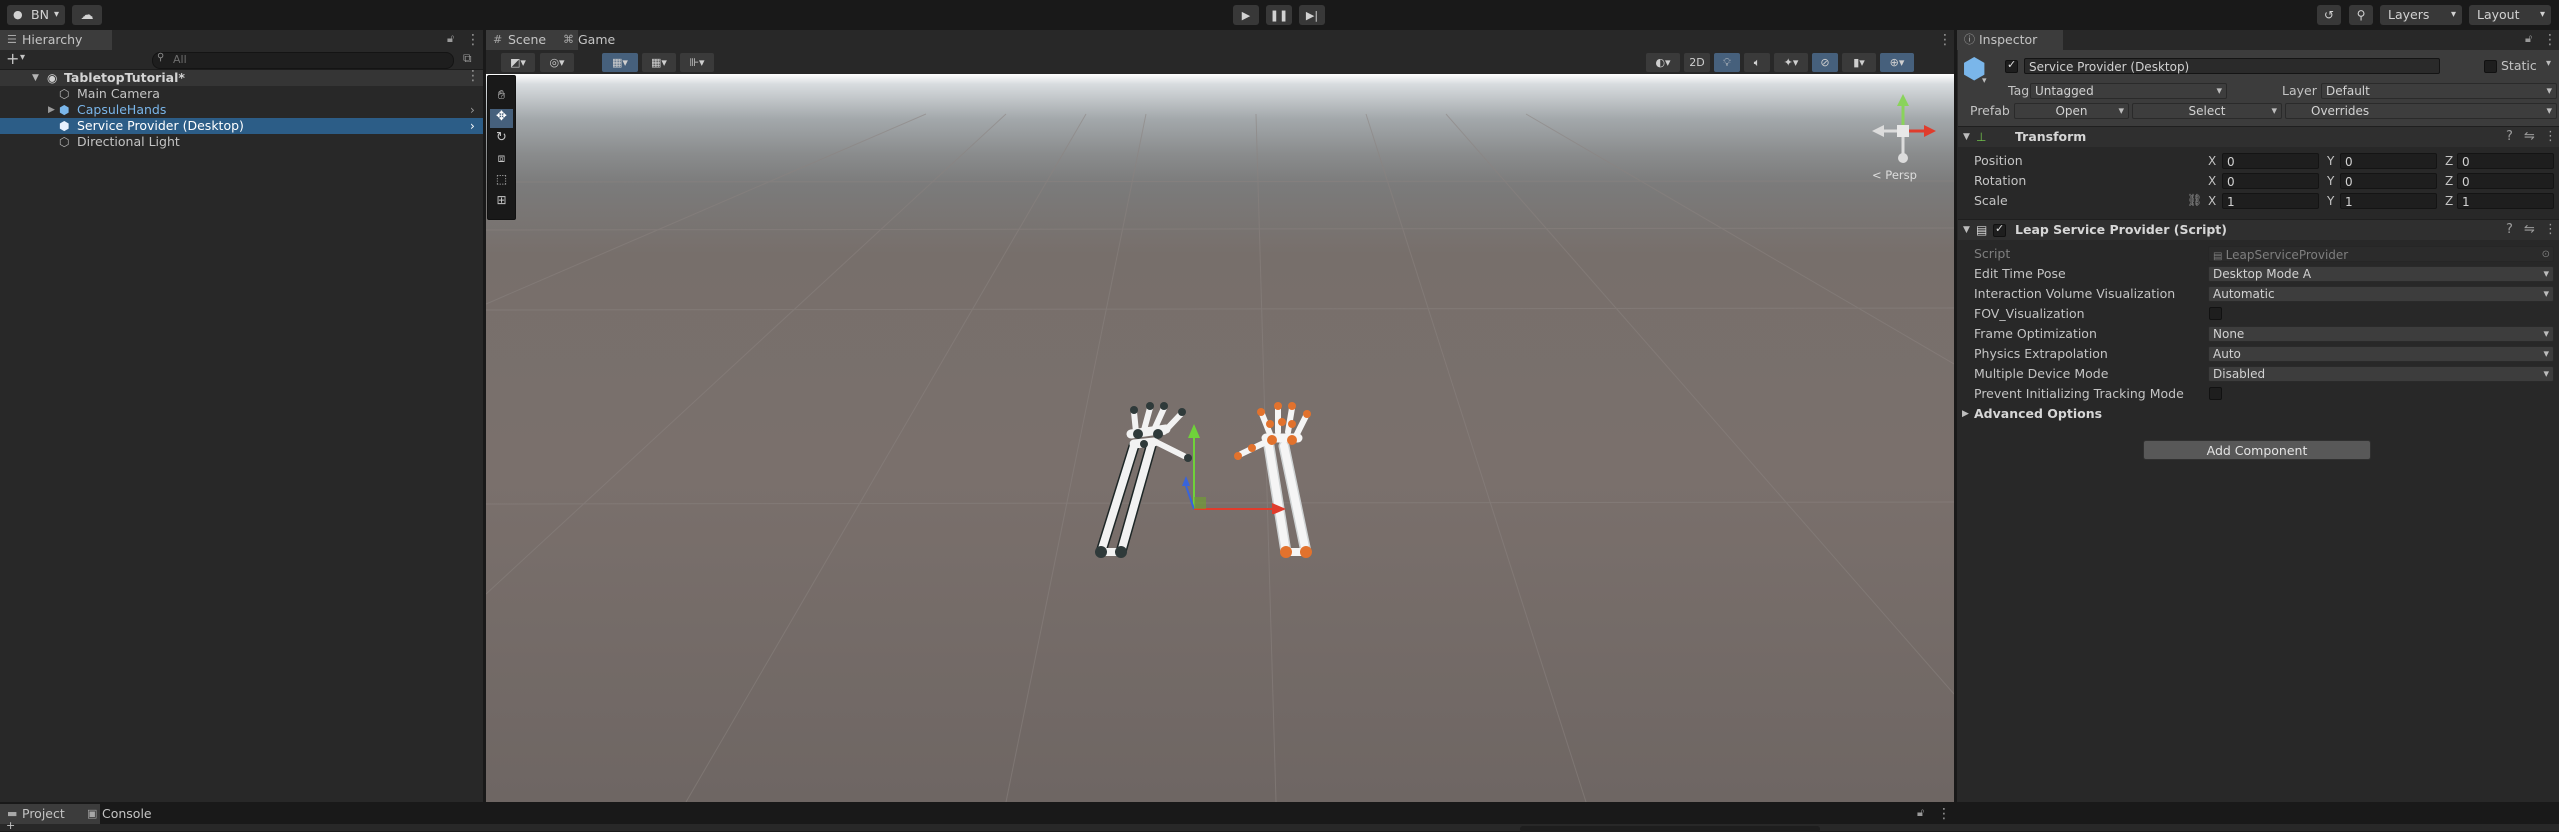 The width and height of the screenshot is (2559, 832). Describe the element at coordinates (2361, 15) in the screenshot. I see `search-button: ⚲` at that location.